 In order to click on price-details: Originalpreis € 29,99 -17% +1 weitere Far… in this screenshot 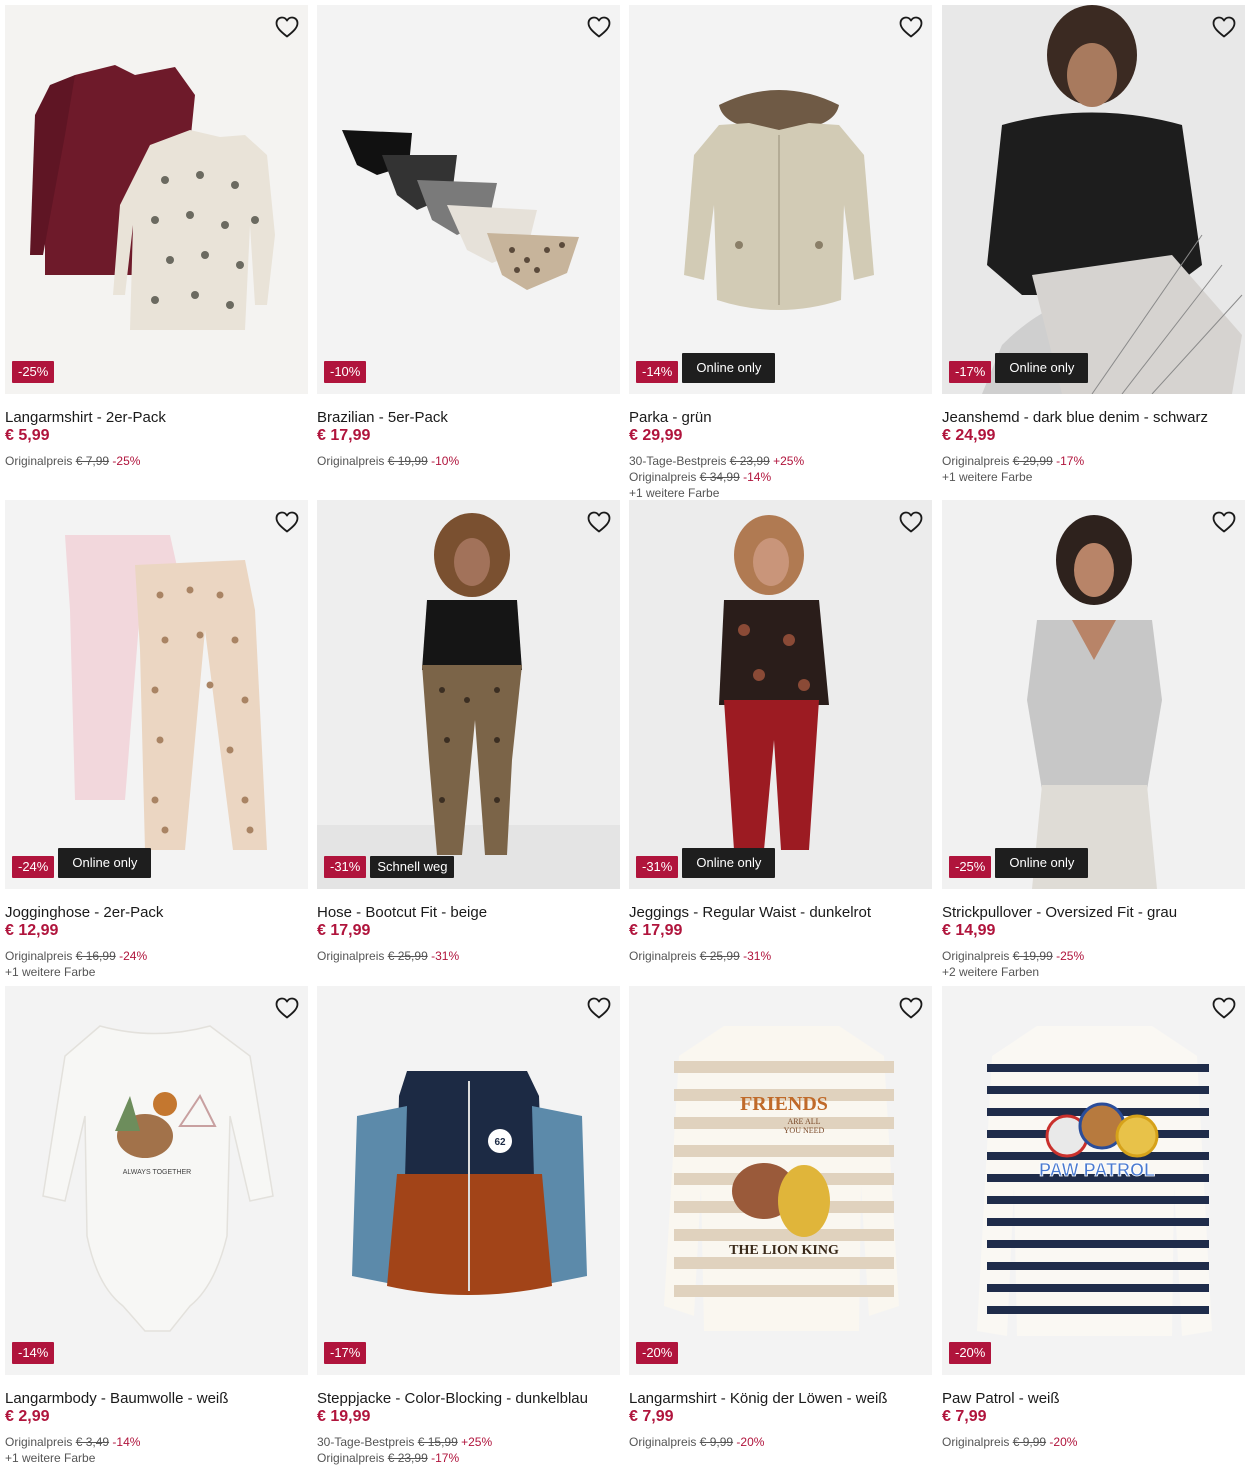, I will do `click(1093, 469)`.